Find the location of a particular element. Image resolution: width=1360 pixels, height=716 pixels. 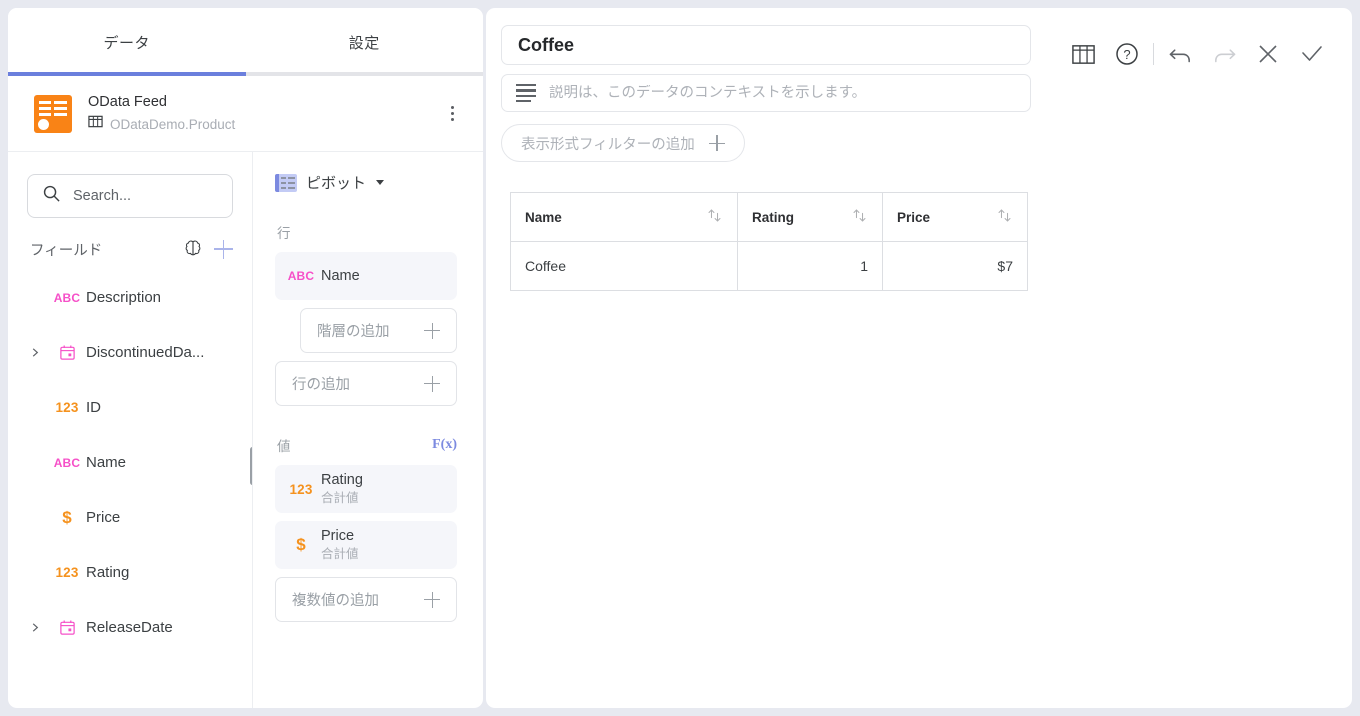

add-hierarchy-button: 階層の追加 is located at coordinates (378, 330).